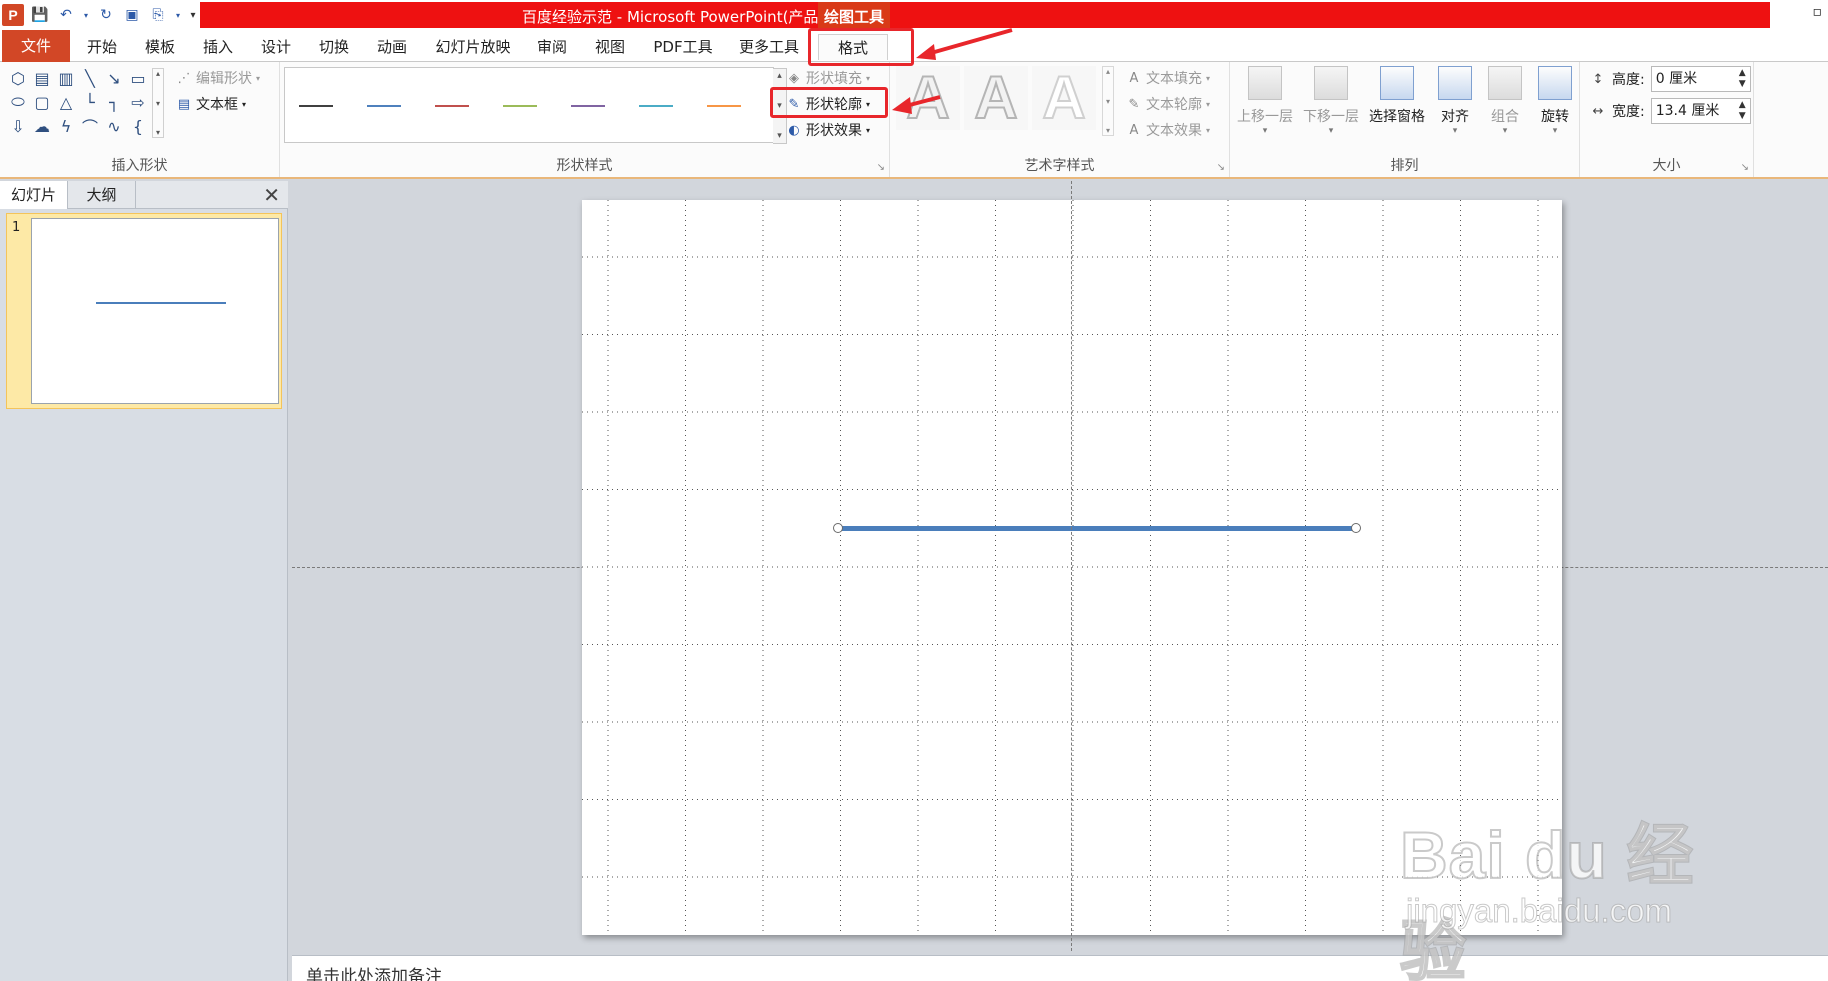  I want to click on new-slide-icon: ▣, so click(132, 15).